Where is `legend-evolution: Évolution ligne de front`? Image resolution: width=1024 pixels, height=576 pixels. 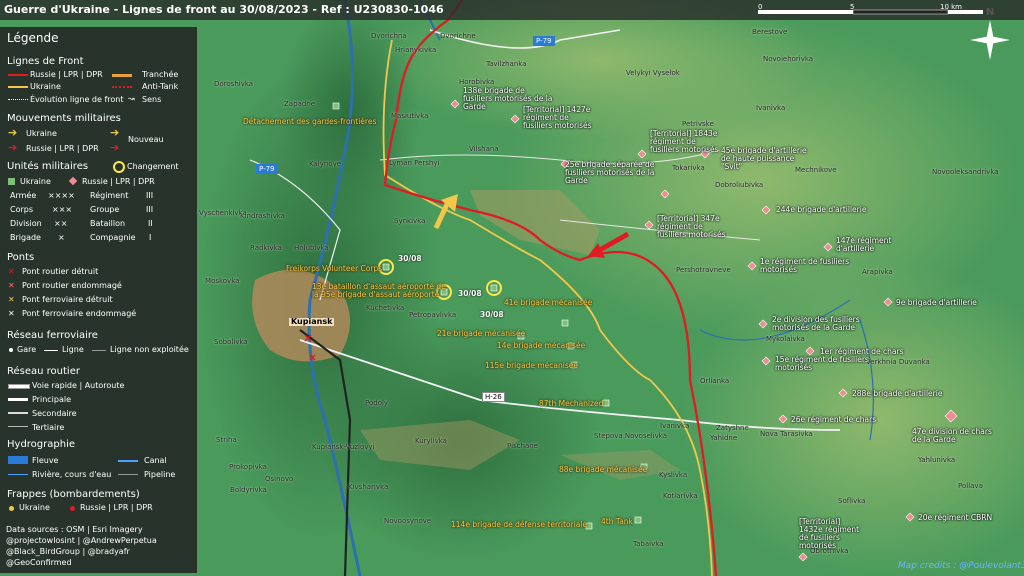
legend-evolution: Évolution ligne de front is located at coordinates (77, 99).